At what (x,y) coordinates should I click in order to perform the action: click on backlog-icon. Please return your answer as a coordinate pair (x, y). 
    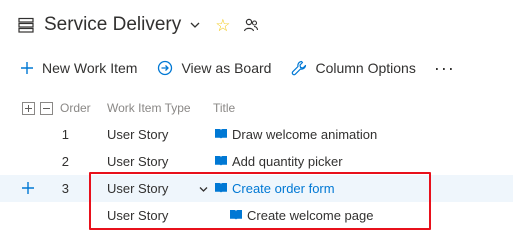
    Looking at the image, I should click on (26, 25).